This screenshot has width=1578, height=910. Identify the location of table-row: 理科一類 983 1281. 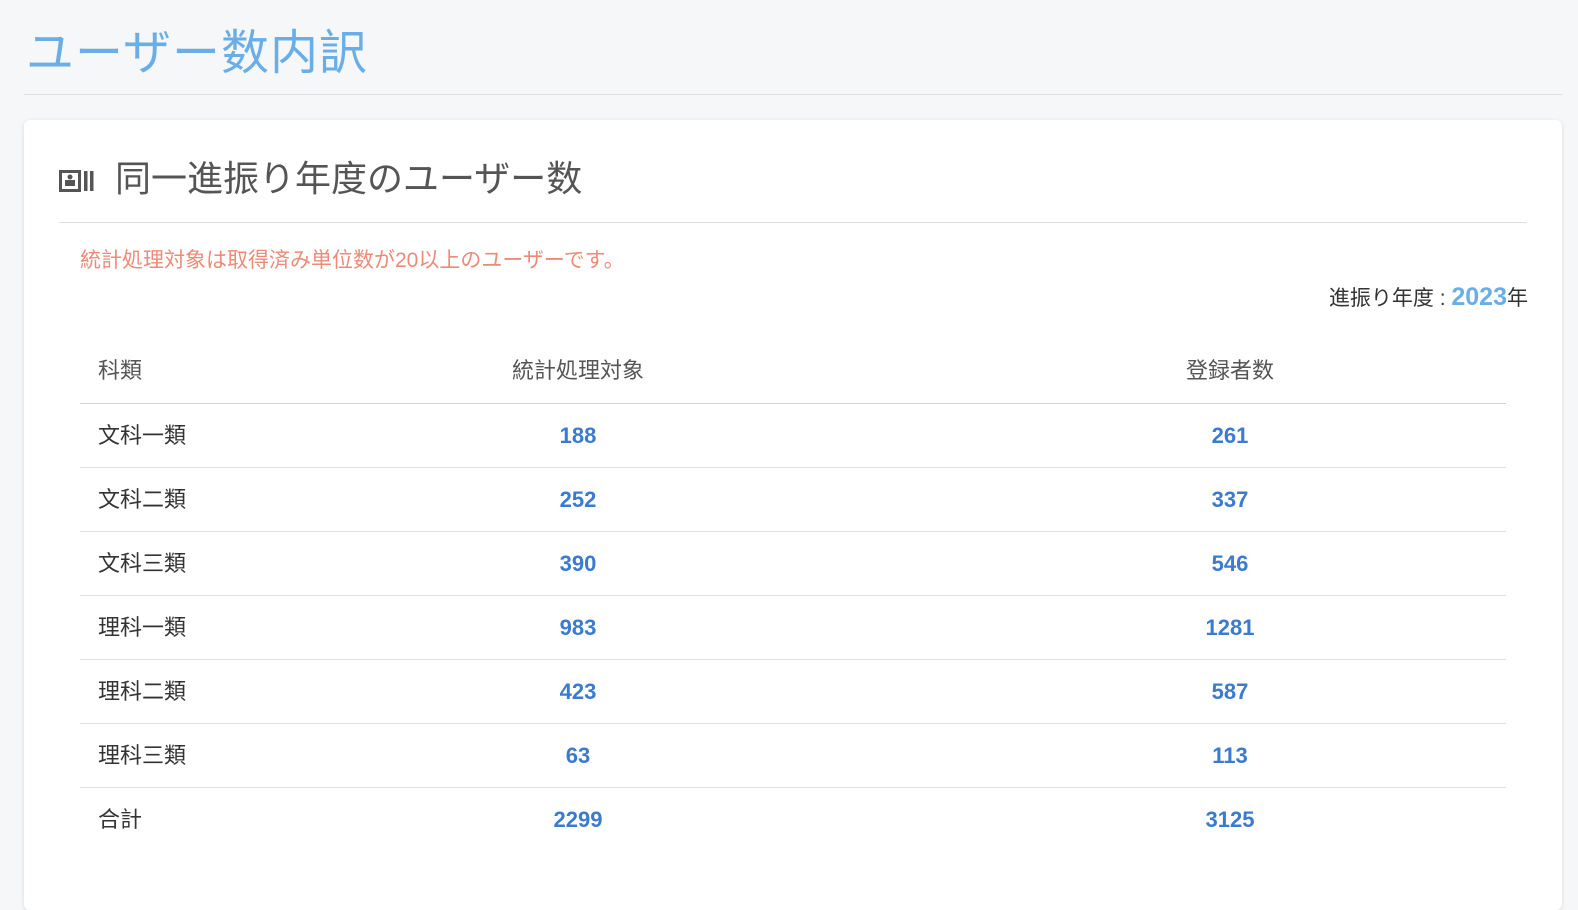
(793, 628).